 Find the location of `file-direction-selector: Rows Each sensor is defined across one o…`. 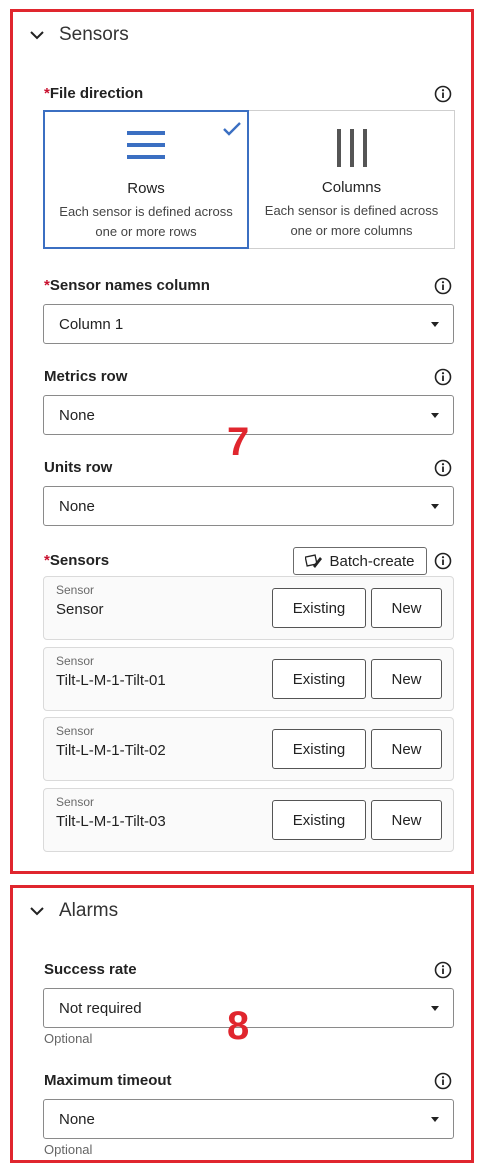

file-direction-selector: Rows Each sensor is defined across one o… is located at coordinates (249, 179).